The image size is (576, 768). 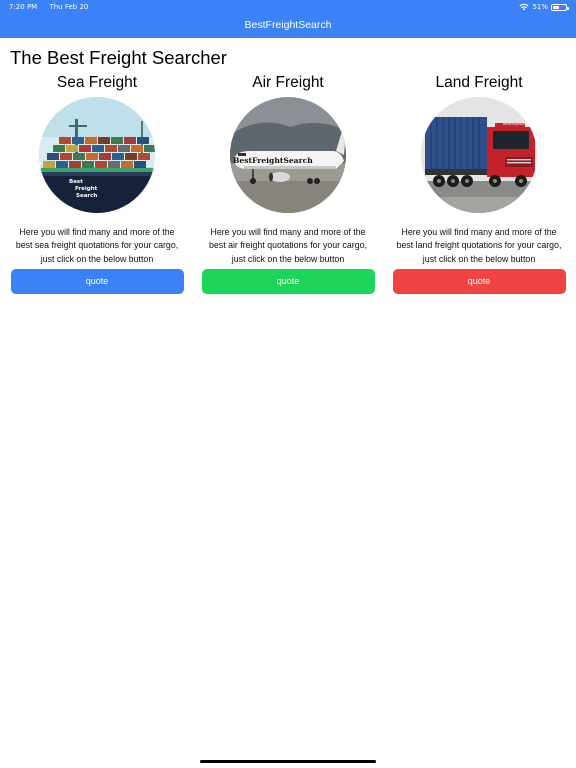 I want to click on land-freight-image: BestFreightSearch, so click(x=479, y=155).